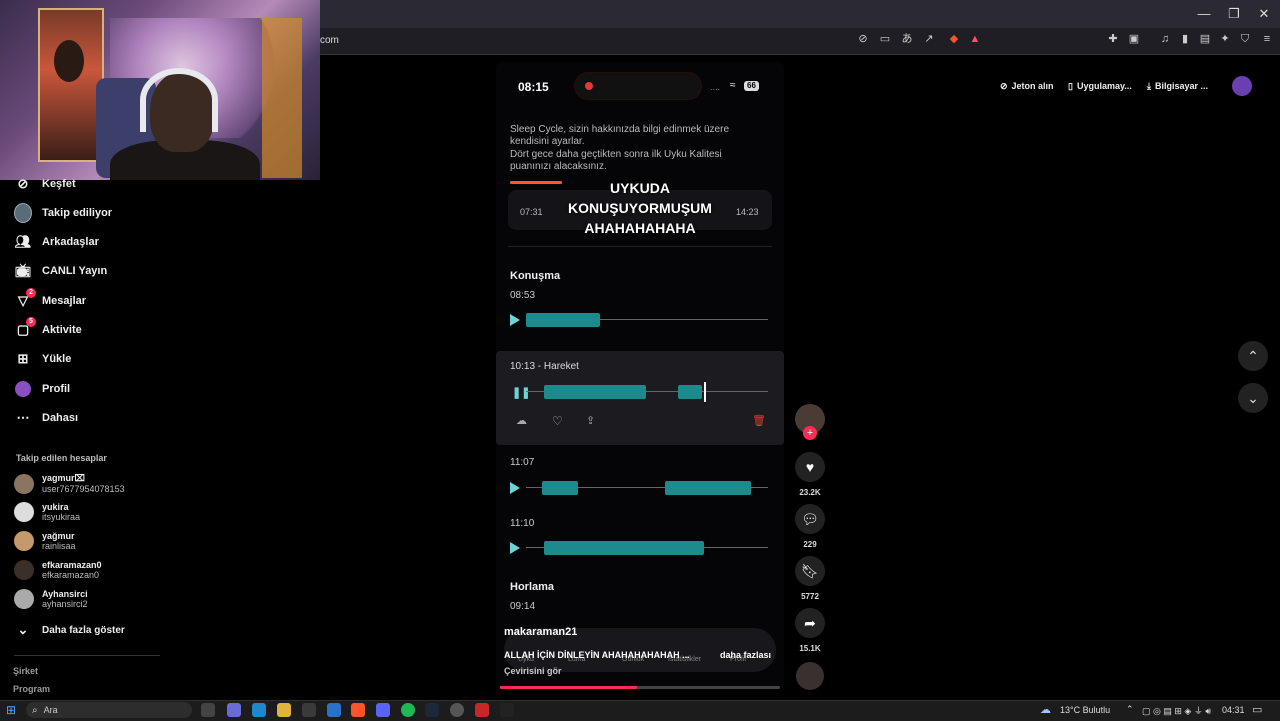  What do you see at coordinates (109, 710) in the screenshot?
I see `taskbar-search: ⌕ Ara` at bounding box center [109, 710].